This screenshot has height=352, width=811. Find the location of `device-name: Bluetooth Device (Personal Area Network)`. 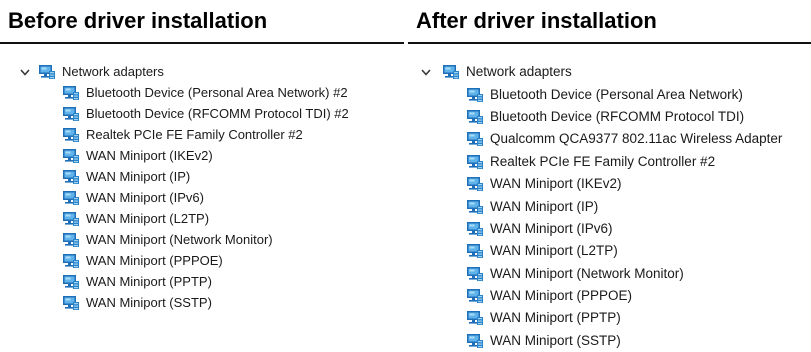

device-name: Bluetooth Device (Personal Area Network) is located at coordinates (616, 94).